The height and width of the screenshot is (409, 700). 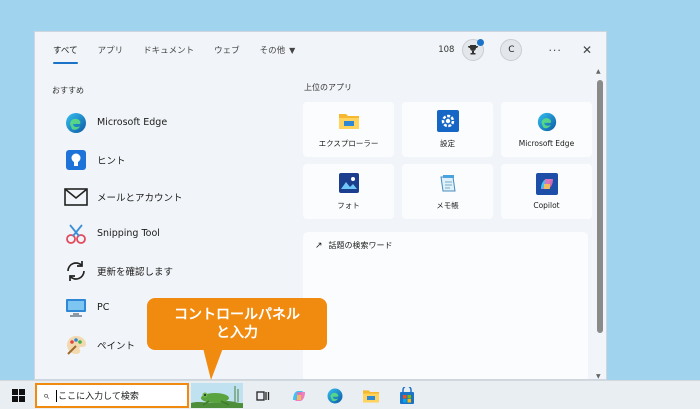 I want to click on tips-icon, so click(x=76, y=160).